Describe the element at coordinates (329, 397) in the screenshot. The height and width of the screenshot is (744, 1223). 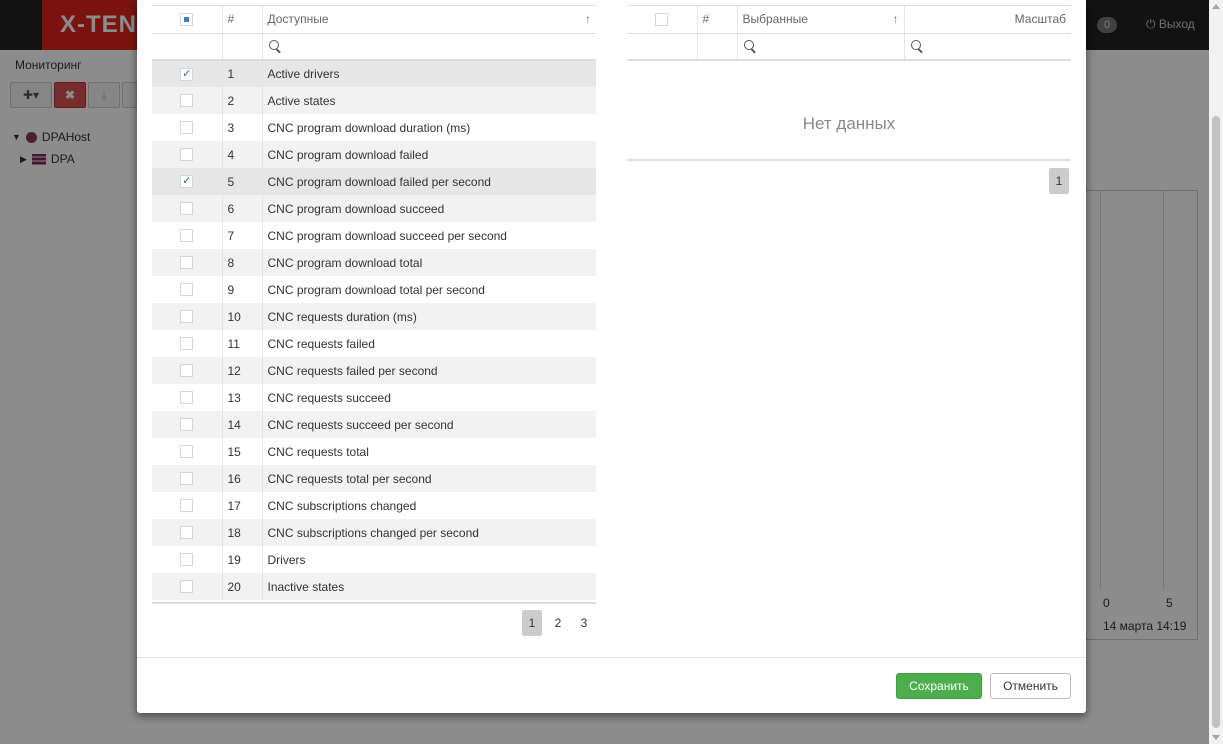
I see `row-metric-name: CNC requests succeed` at that location.